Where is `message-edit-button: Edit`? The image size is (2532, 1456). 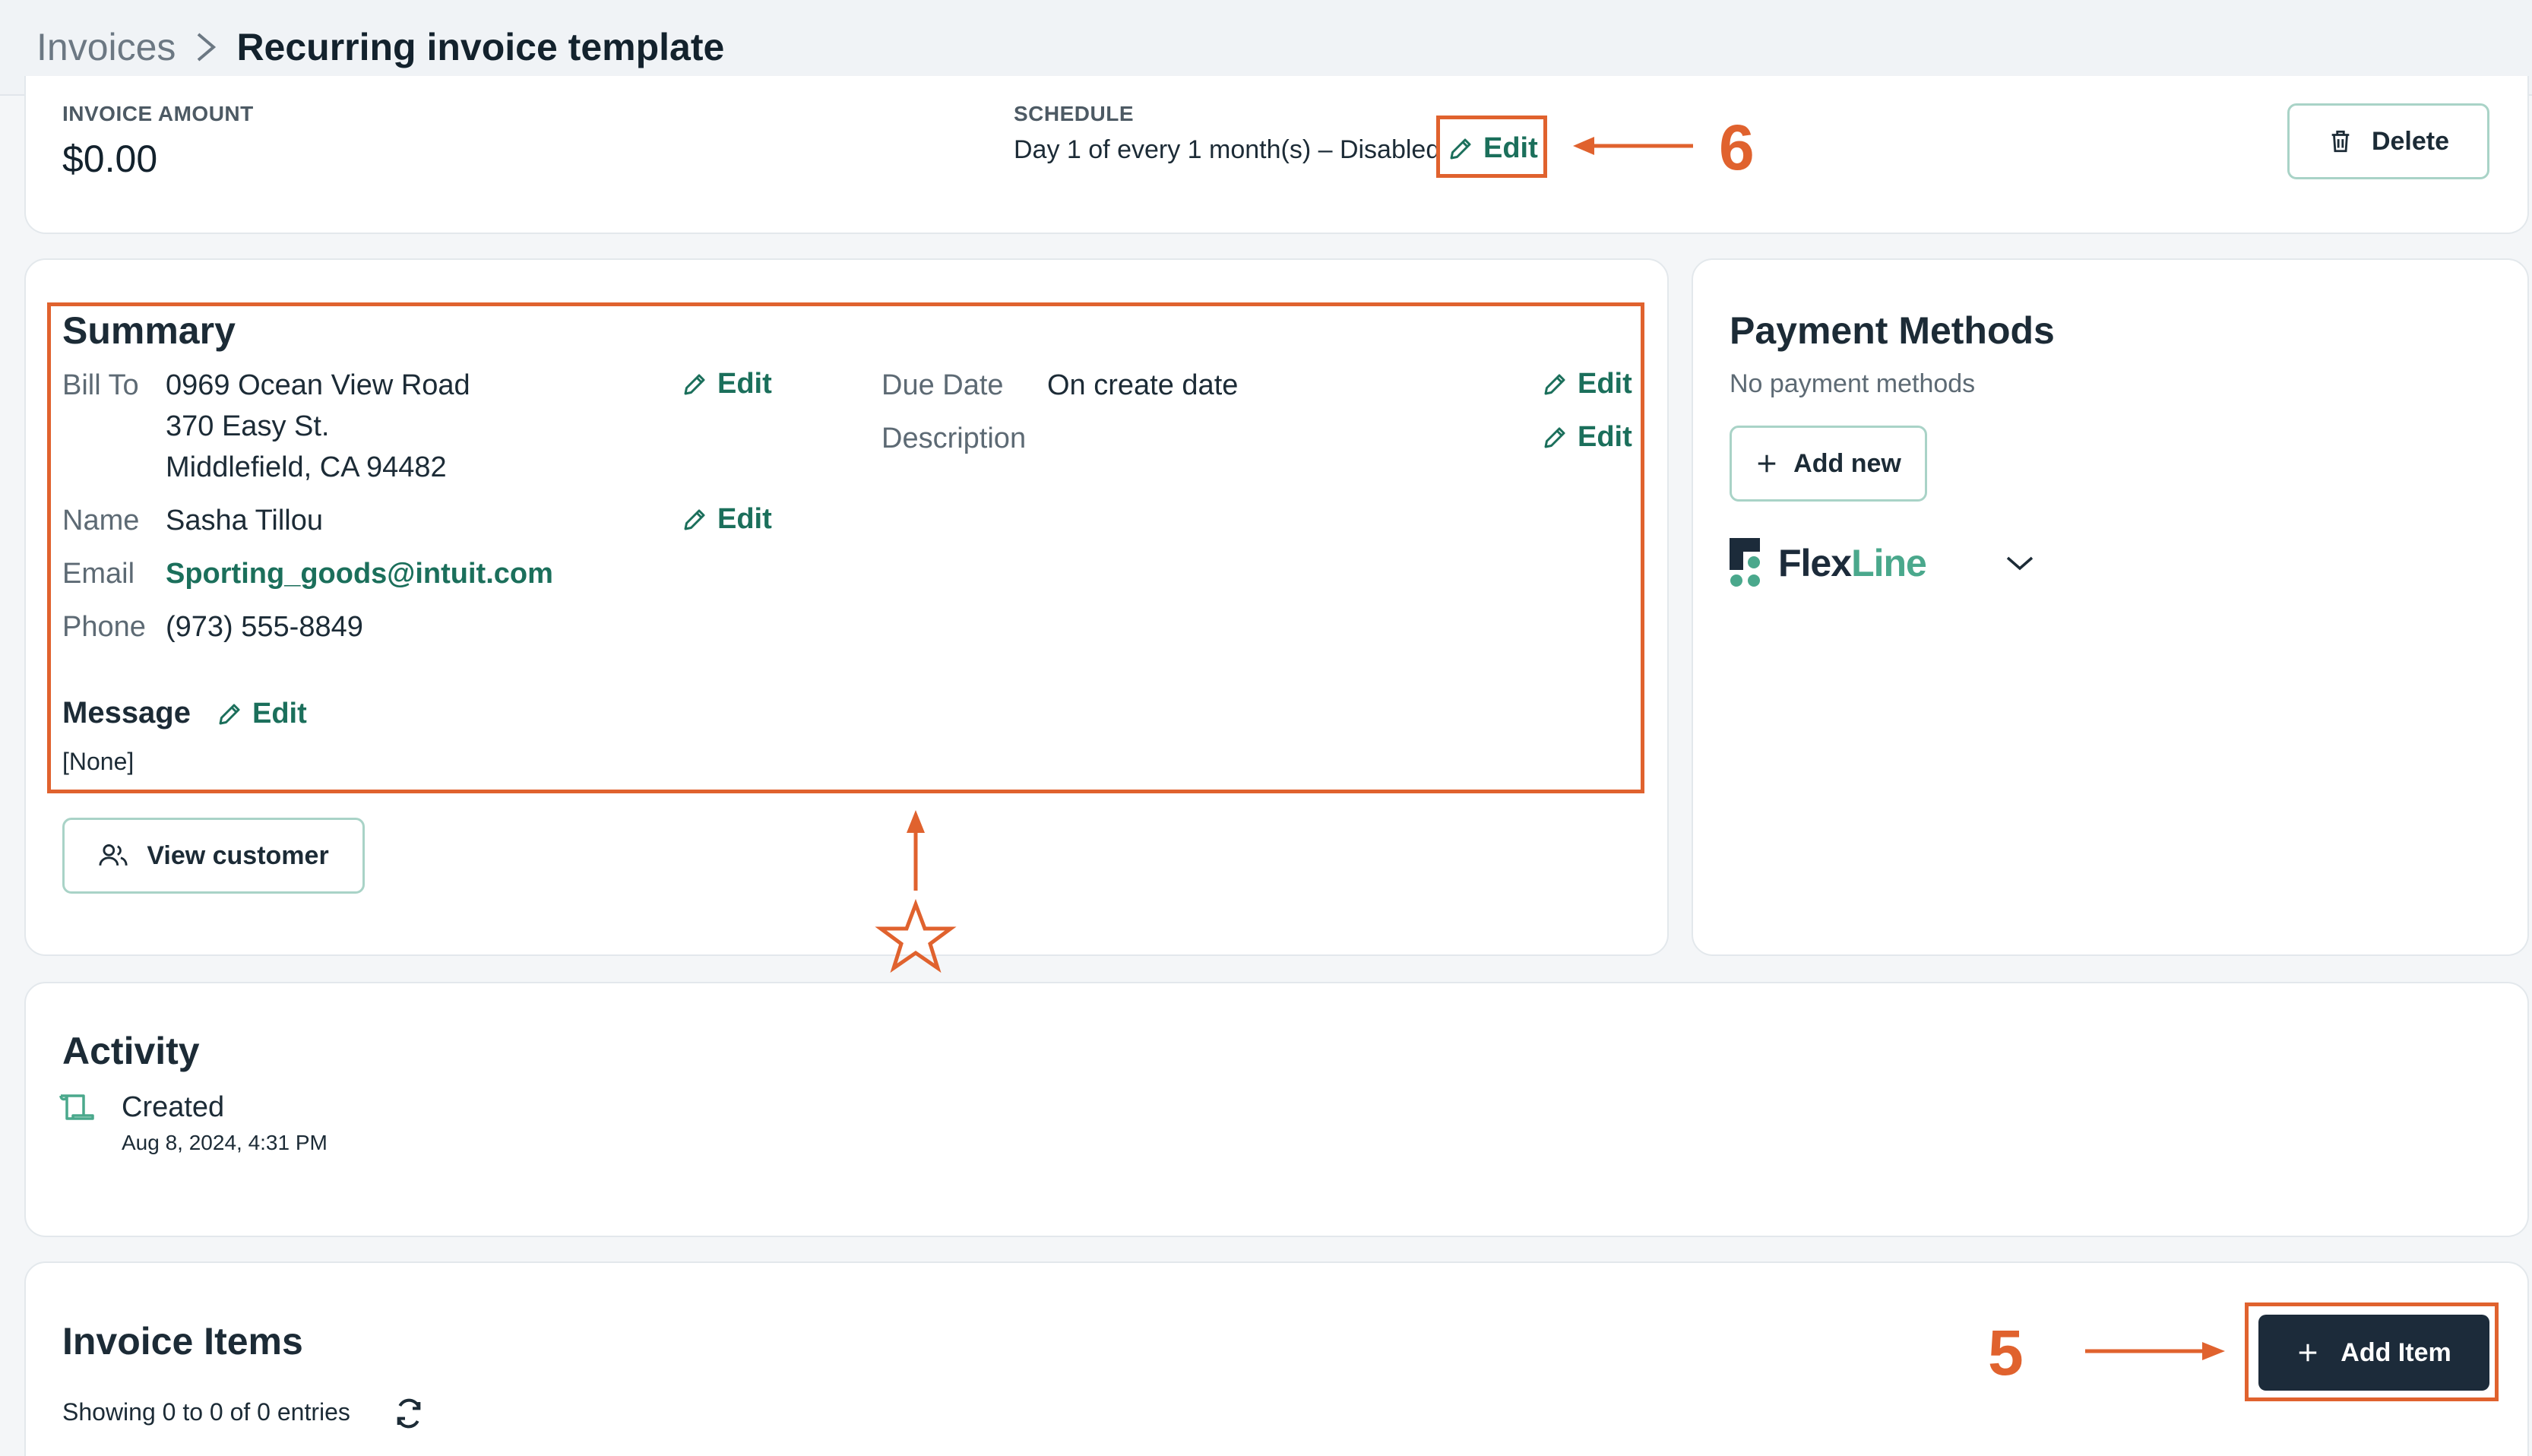 message-edit-button: Edit is located at coordinates (261, 714).